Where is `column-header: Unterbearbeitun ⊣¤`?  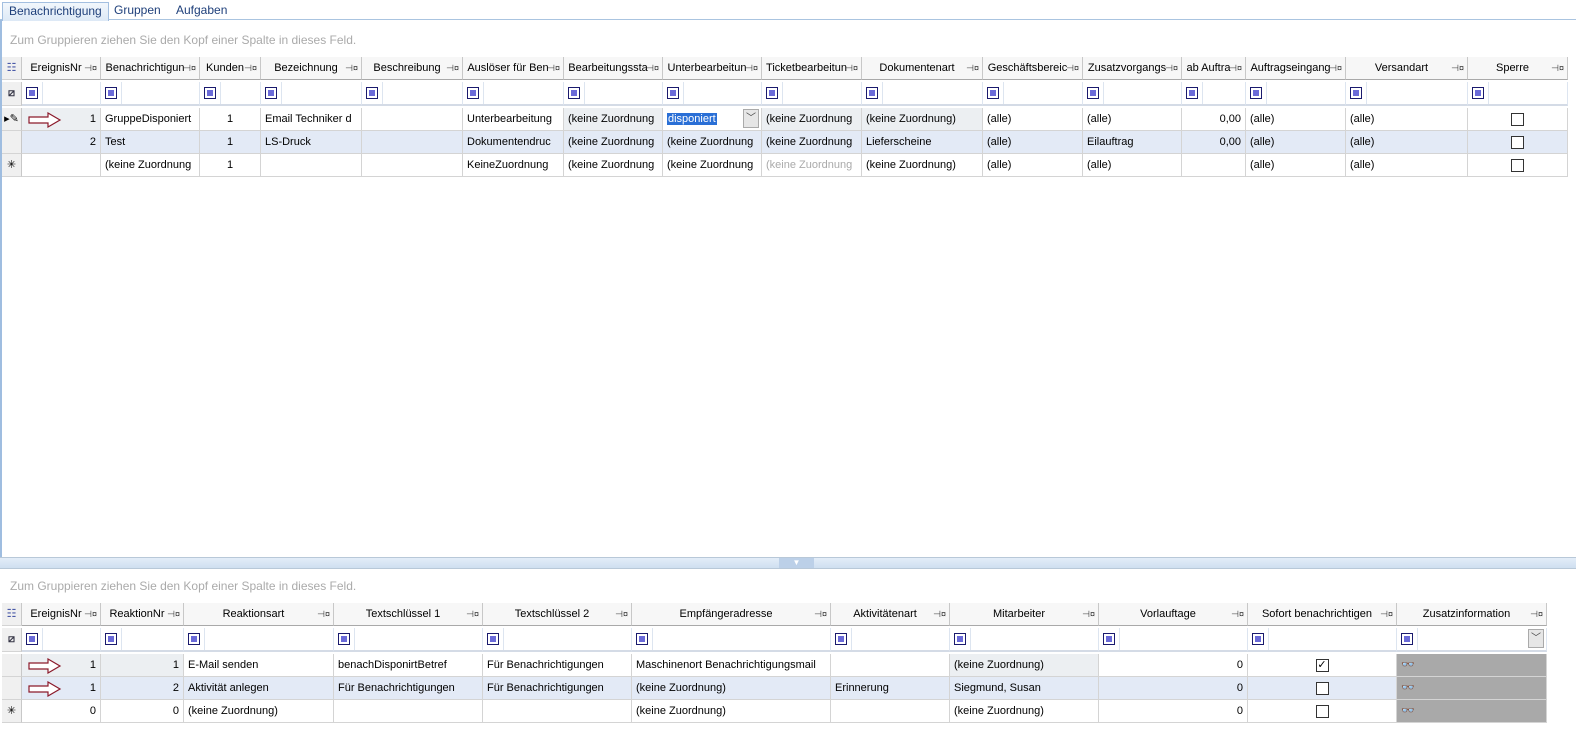
column-header: Unterbearbeitun ⊣¤ is located at coordinates (712, 68).